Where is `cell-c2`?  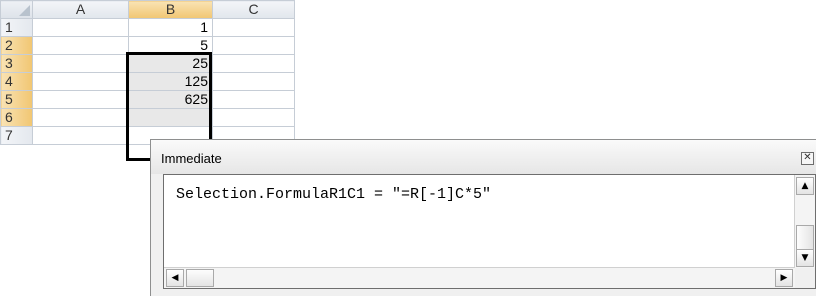 cell-c2 is located at coordinates (253, 45).